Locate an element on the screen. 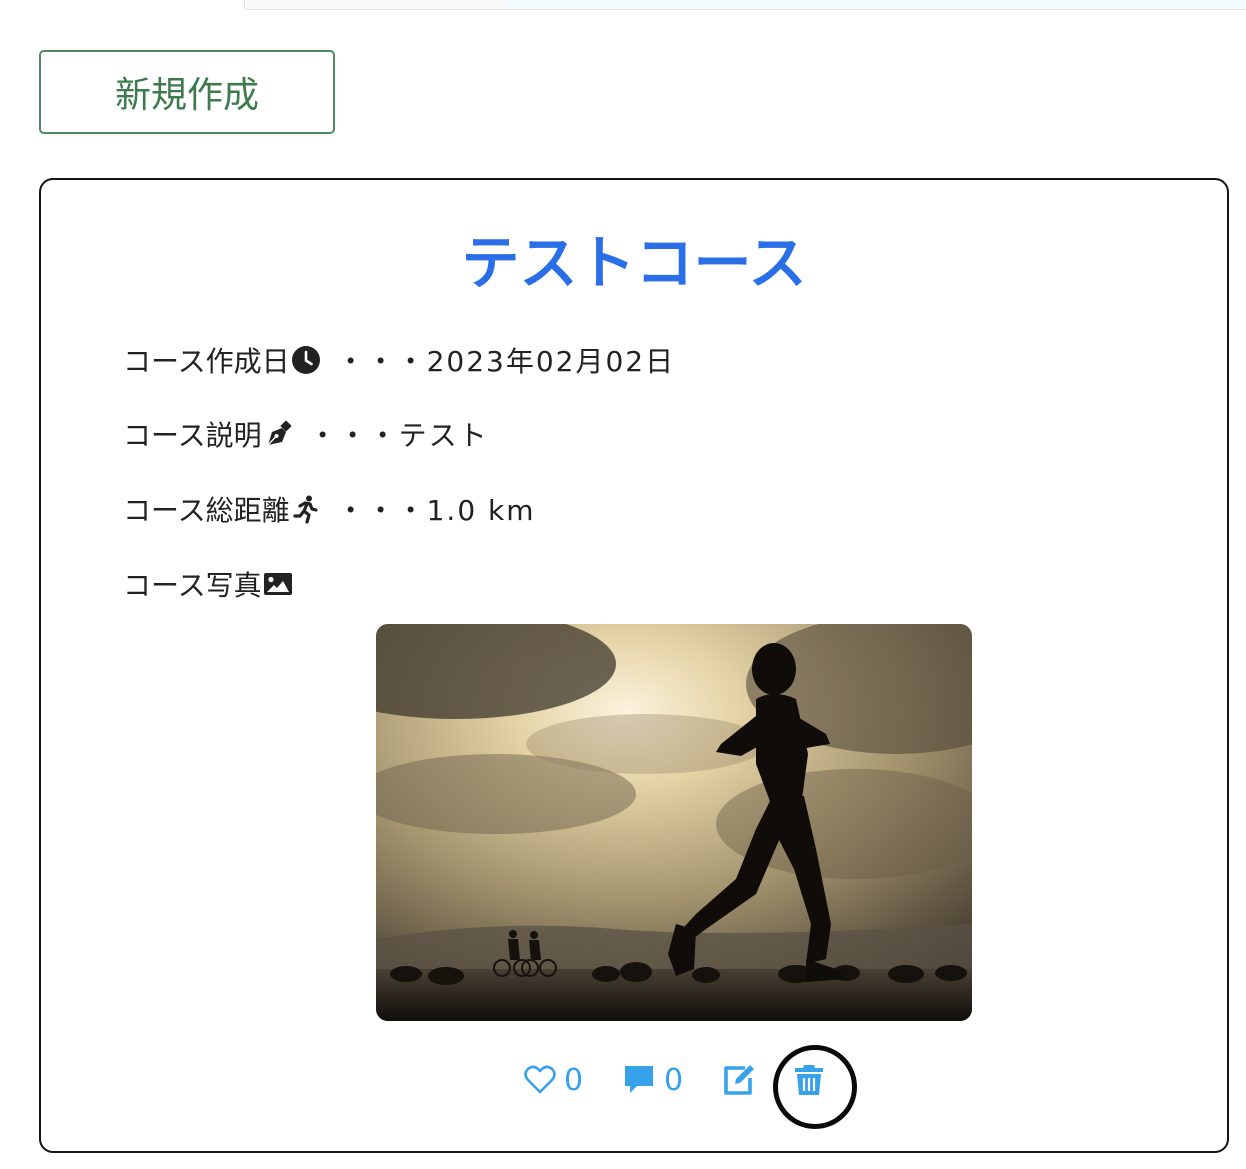 The image size is (1246, 1169). comment-icon is located at coordinates (639, 1079).